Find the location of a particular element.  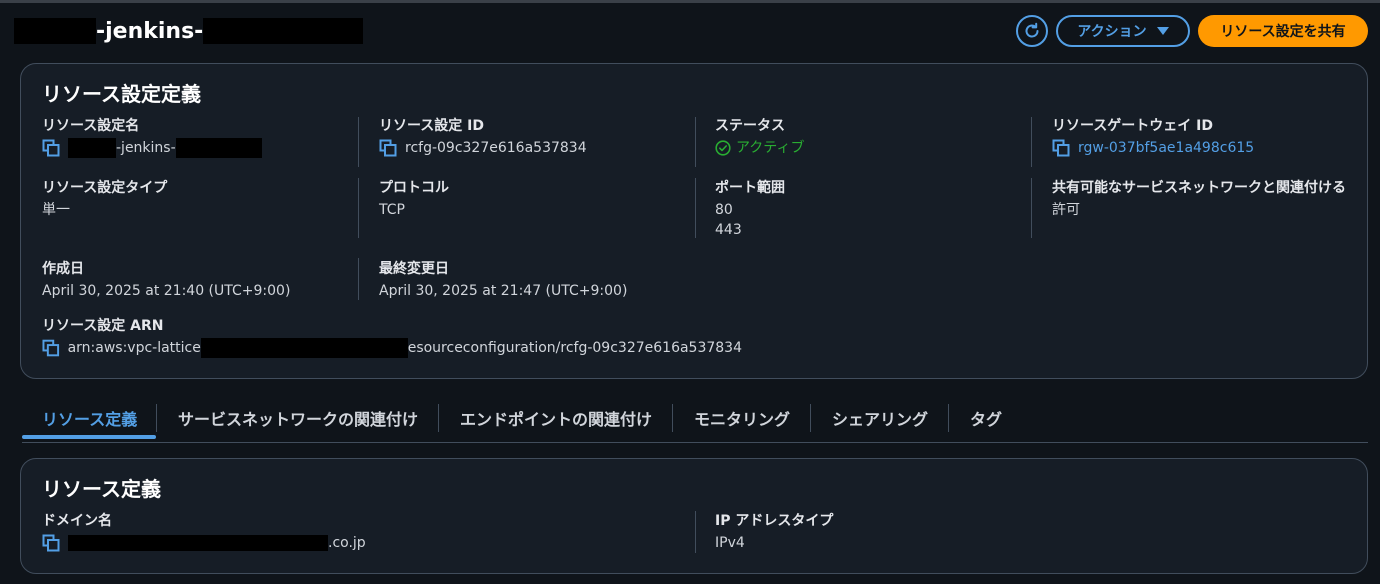

field-label: リソース設定タイプ is located at coordinates (105, 188).